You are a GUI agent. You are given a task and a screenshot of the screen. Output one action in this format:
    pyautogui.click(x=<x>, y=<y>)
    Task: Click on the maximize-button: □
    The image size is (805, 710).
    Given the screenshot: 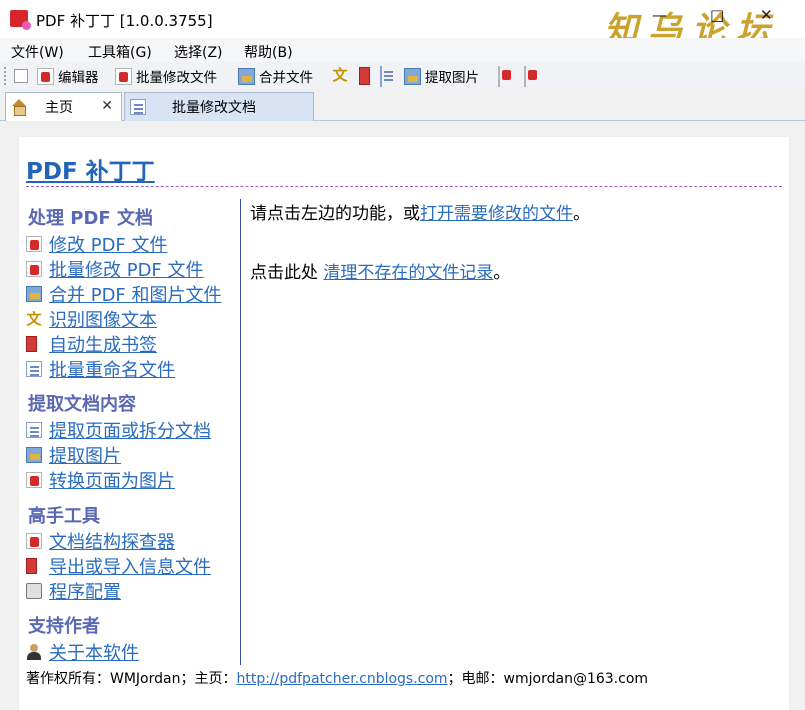 What is the action you would take?
    pyautogui.click(x=717, y=15)
    